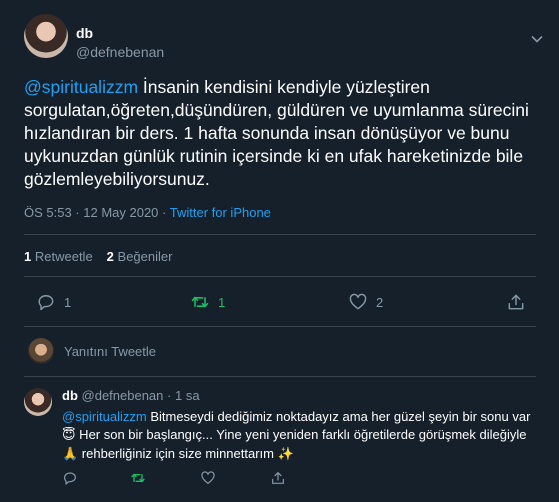 The height and width of the screenshot is (502, 559). Describe the element at coordinates (46, 36) in the screenshot. I see `author-avatar` at that location.